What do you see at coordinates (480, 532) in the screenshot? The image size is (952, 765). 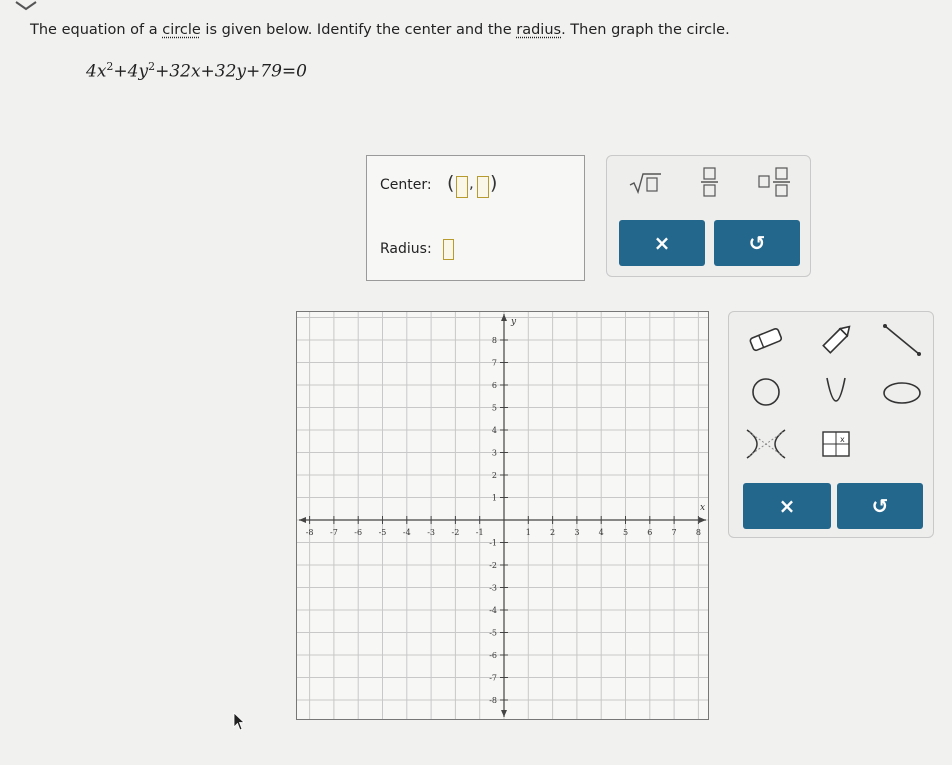 I see `x-tick-label: -1` at bounding box center [480, 532].